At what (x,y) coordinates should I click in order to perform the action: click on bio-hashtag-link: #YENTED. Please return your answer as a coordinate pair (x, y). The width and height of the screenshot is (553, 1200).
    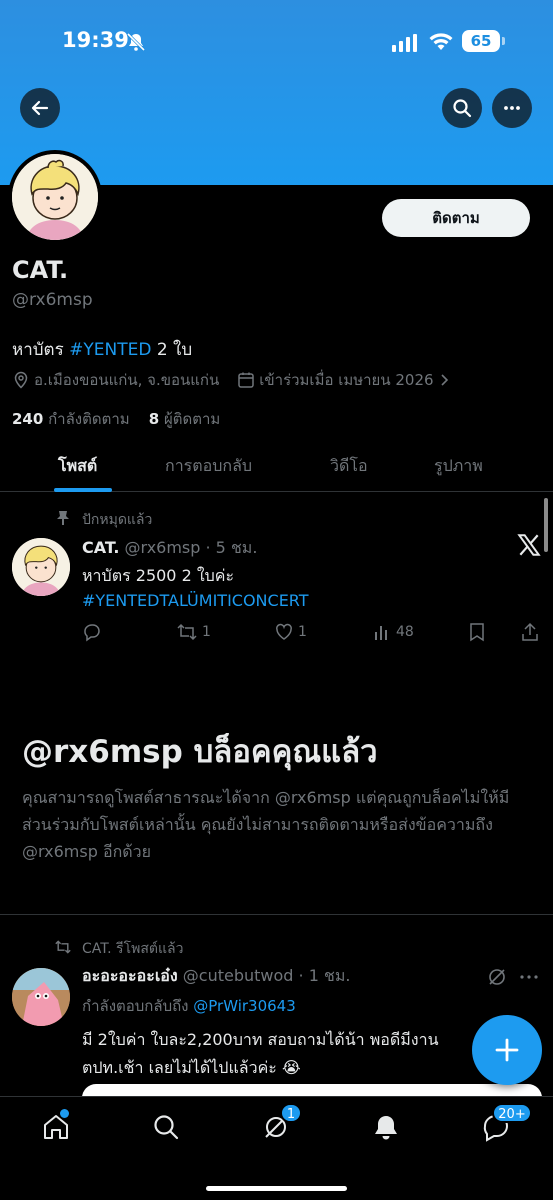
    Looking at the image, I should click on (110, 350).